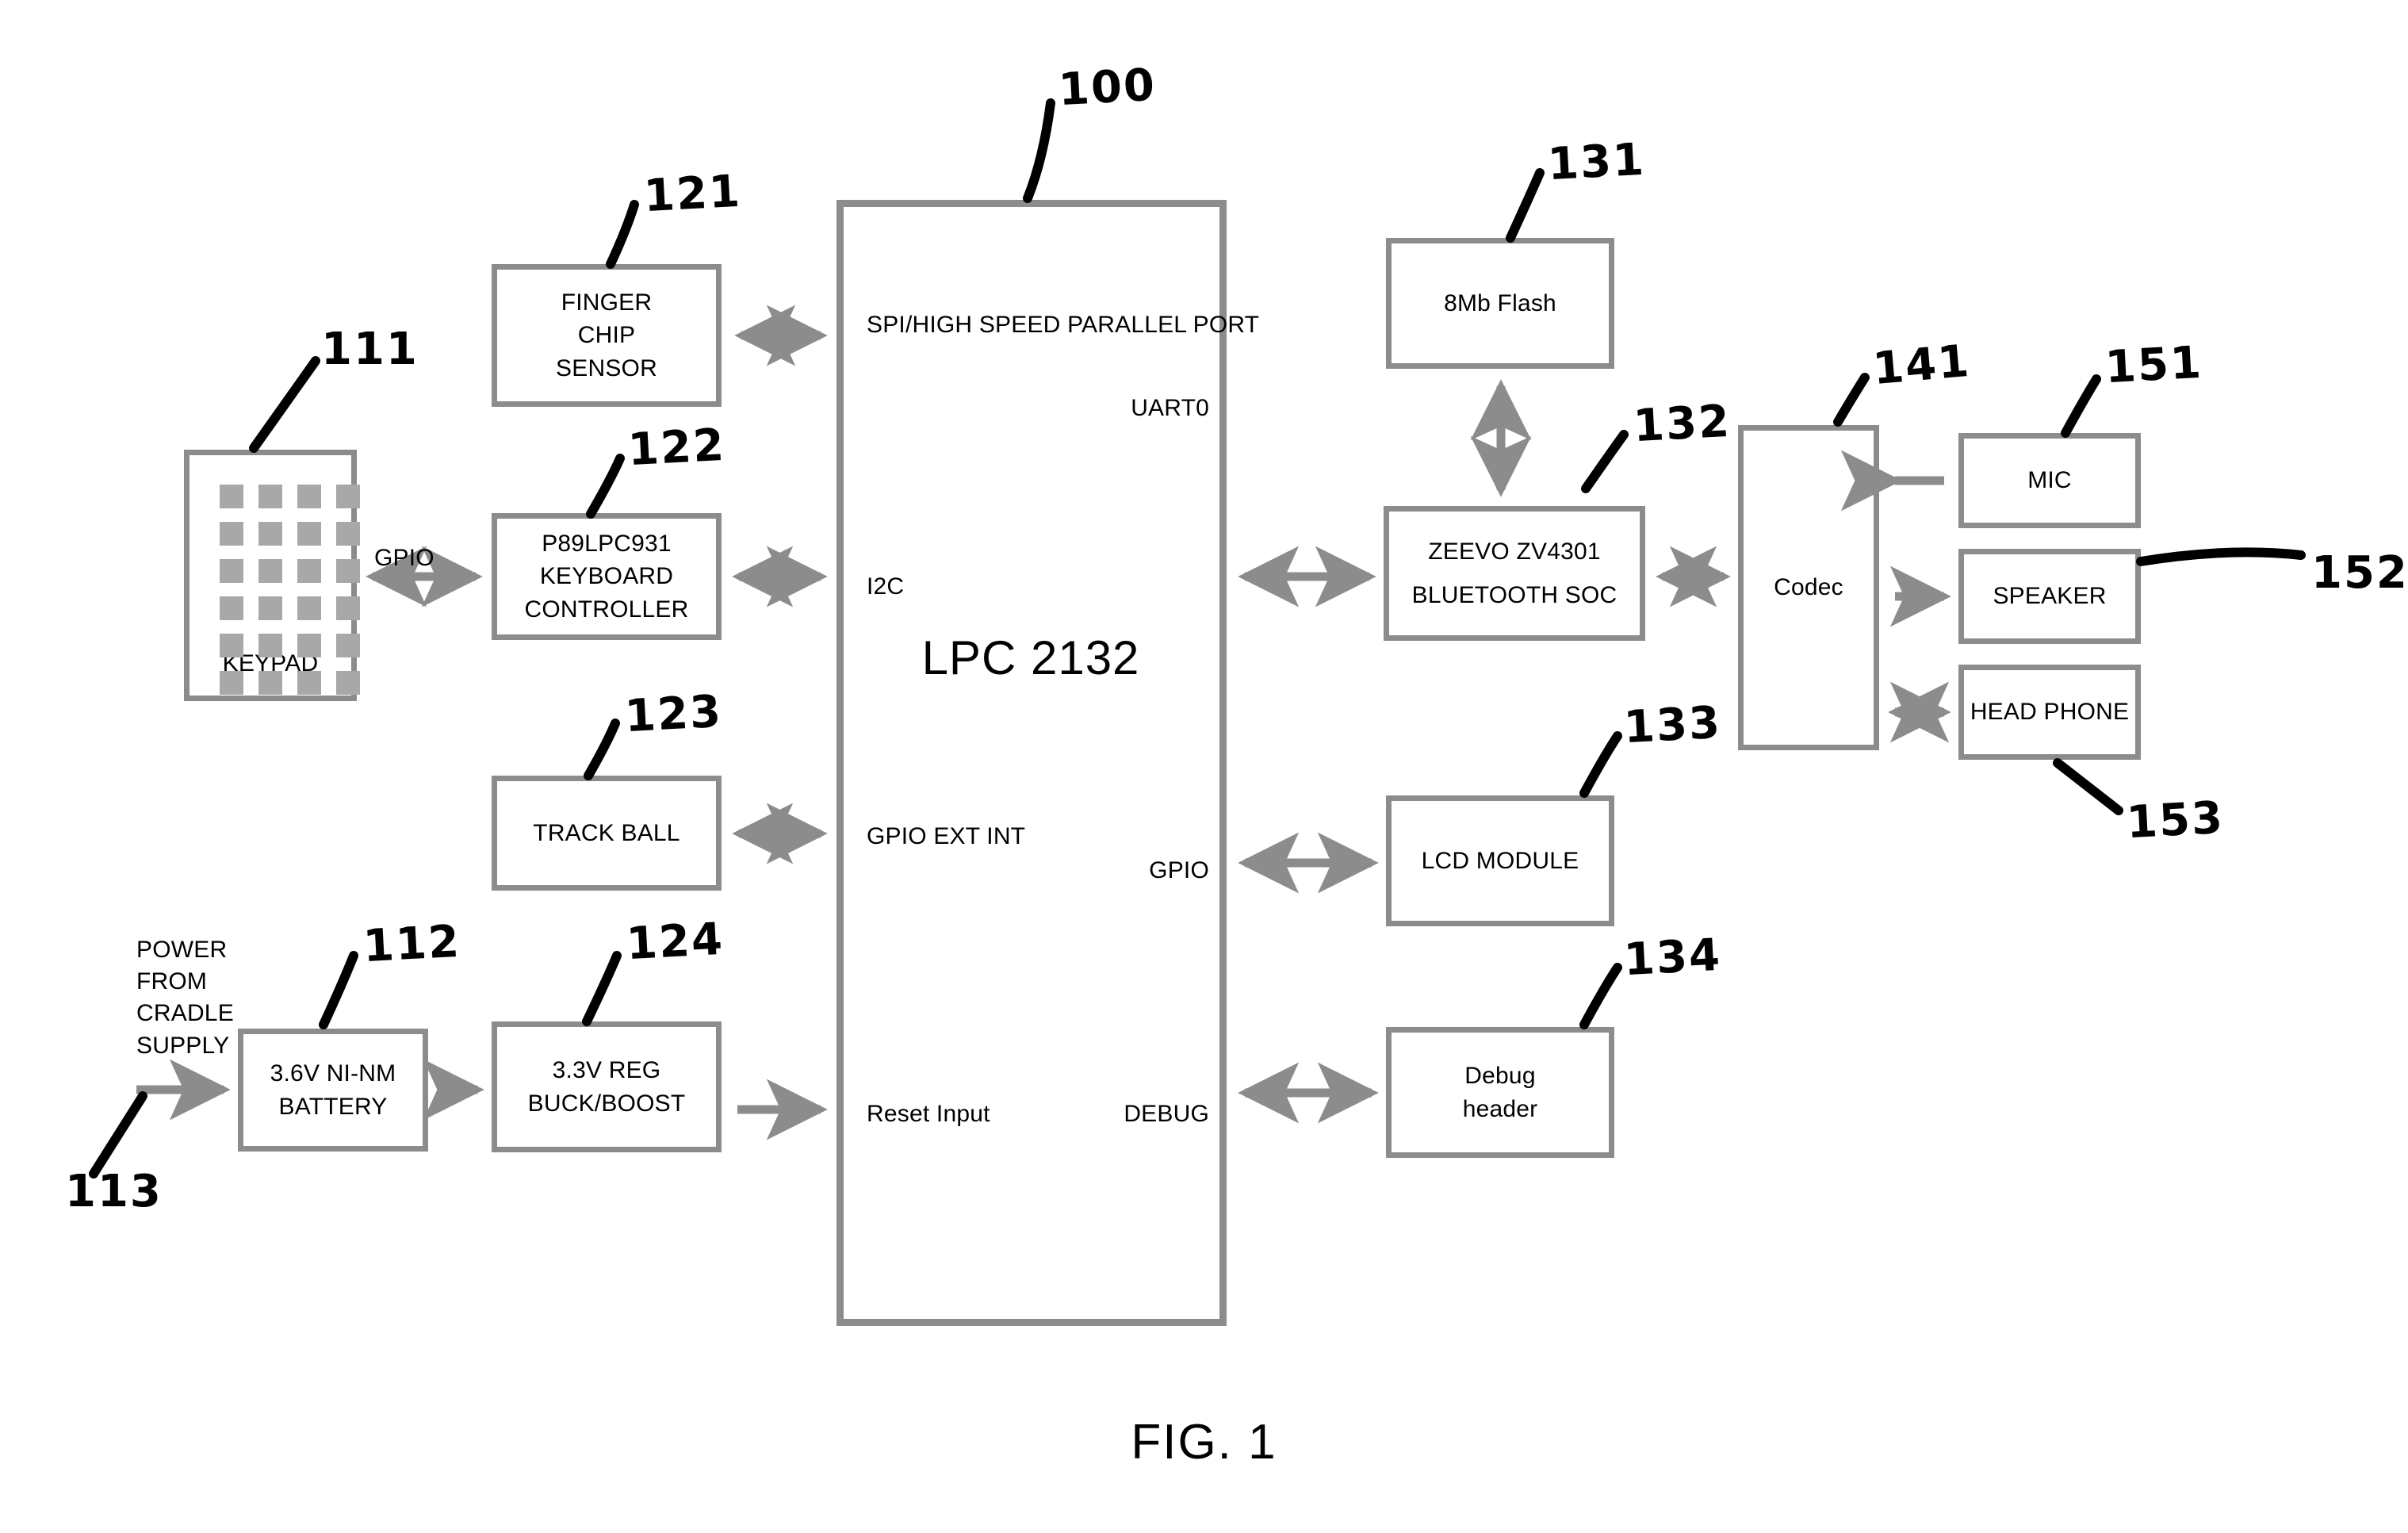  Describe the element at coordinates (1596, 162) in the screenshot. I see `reference-numeral-131: 131` at that location.